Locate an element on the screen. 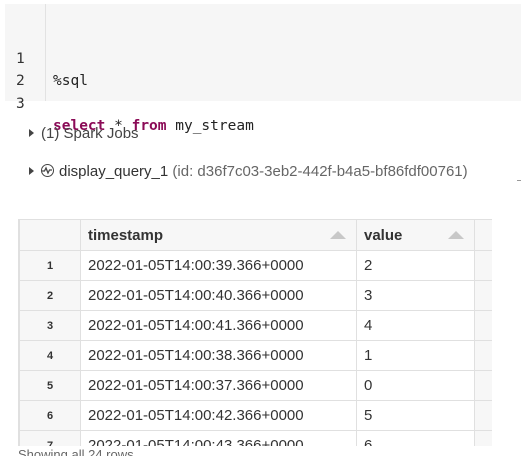 Image resolution: width=521 pixels, height=456 pixels. cell-timestamp: 2022-01-05T14:00:40.366+0000 is located at coordinates (218, 295).